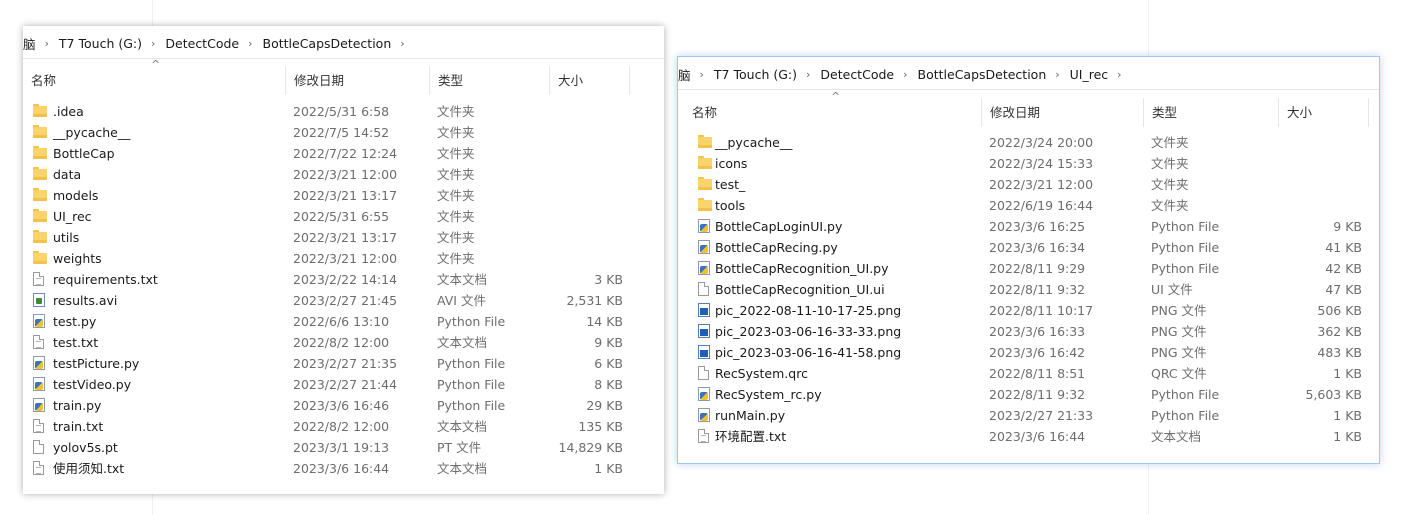  What do you see at coordinates (730, 205) in the screenshot?
I see `file-name: tools` at bounding box center [730, 205].